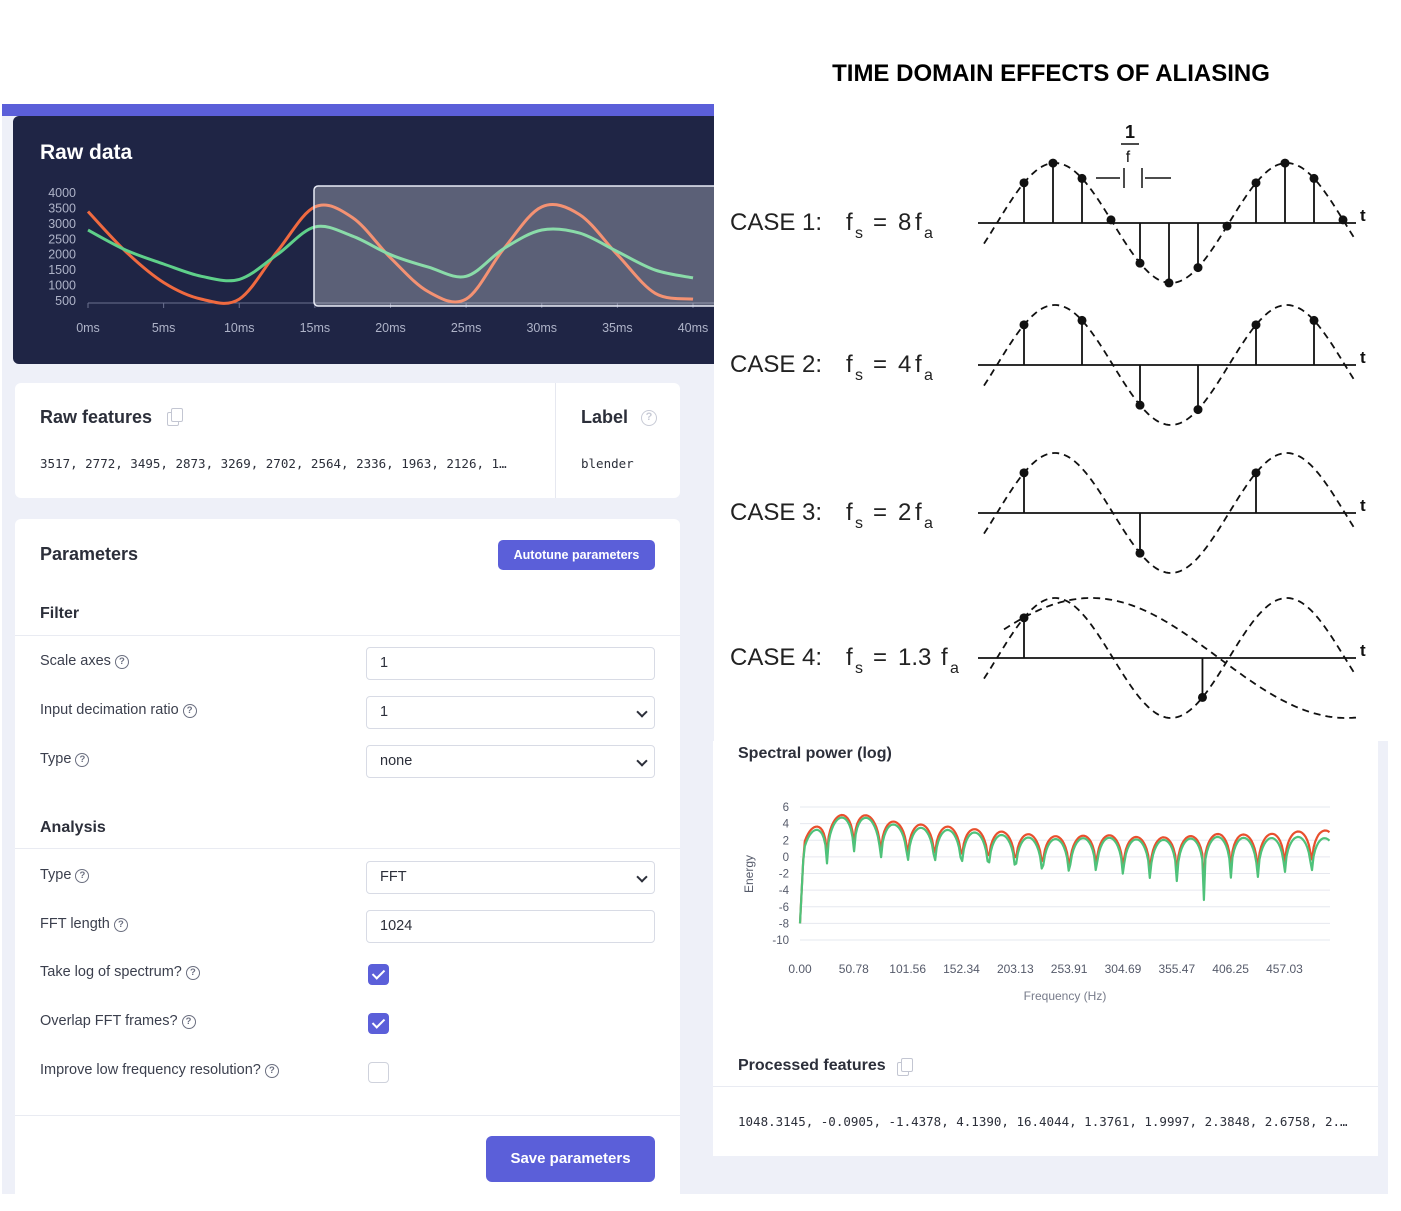  I want to click on spectral-y-tick-label: 2, so click(786, 841).